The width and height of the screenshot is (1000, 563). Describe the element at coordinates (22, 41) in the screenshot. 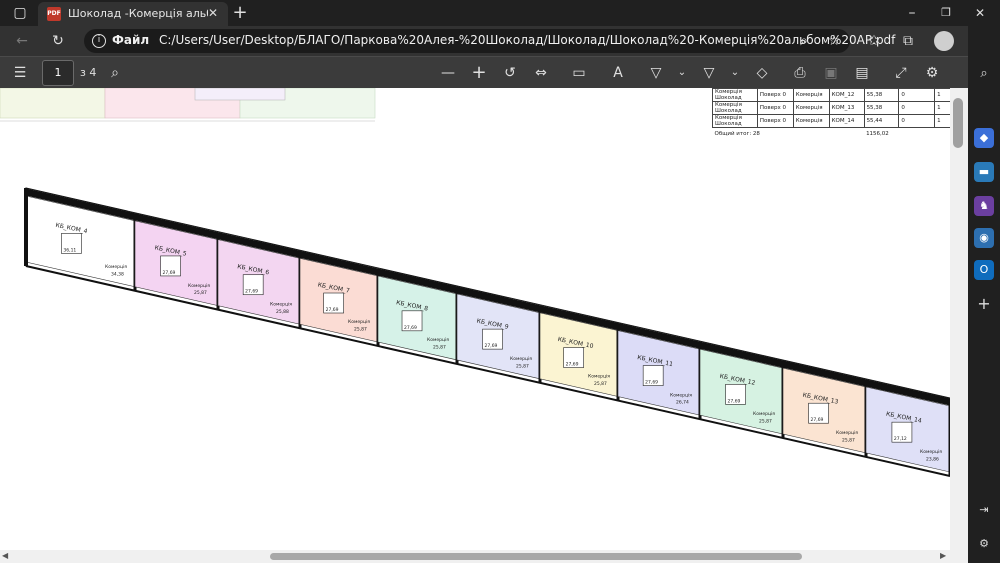

I see `back-icon: ←` at that location.